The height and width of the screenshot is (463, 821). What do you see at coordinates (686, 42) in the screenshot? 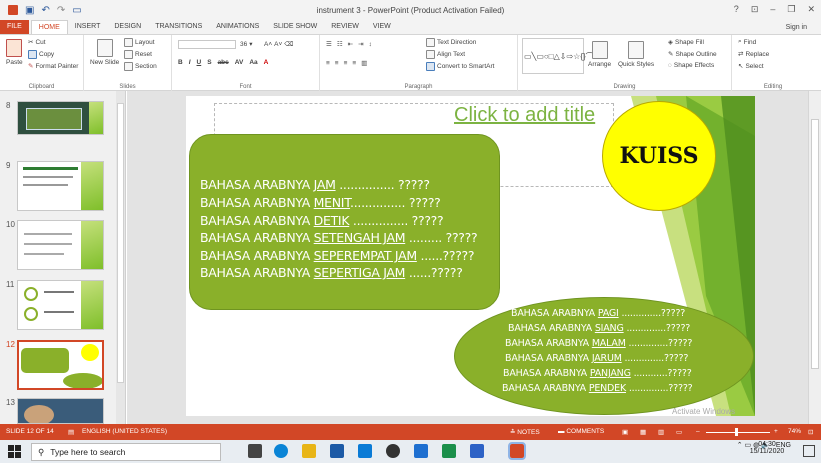
I see `shape-fill-button: ◈ Shape Fill` at bounding box center [686, 42].